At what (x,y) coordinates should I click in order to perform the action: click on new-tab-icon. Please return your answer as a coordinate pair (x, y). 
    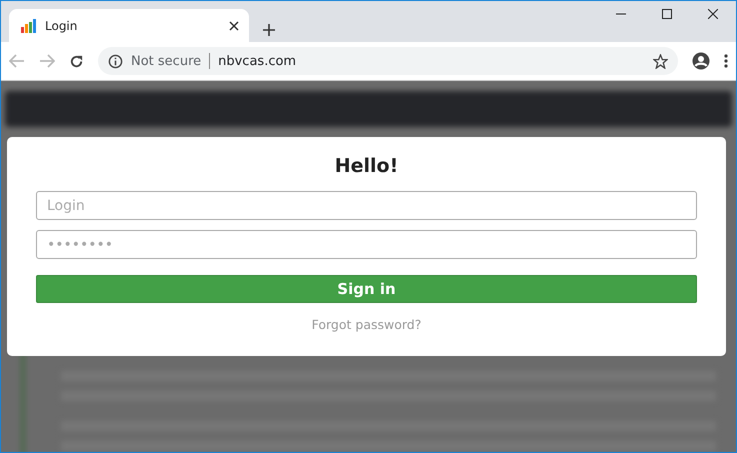
    Looking at the image, I should click on (269, 30).